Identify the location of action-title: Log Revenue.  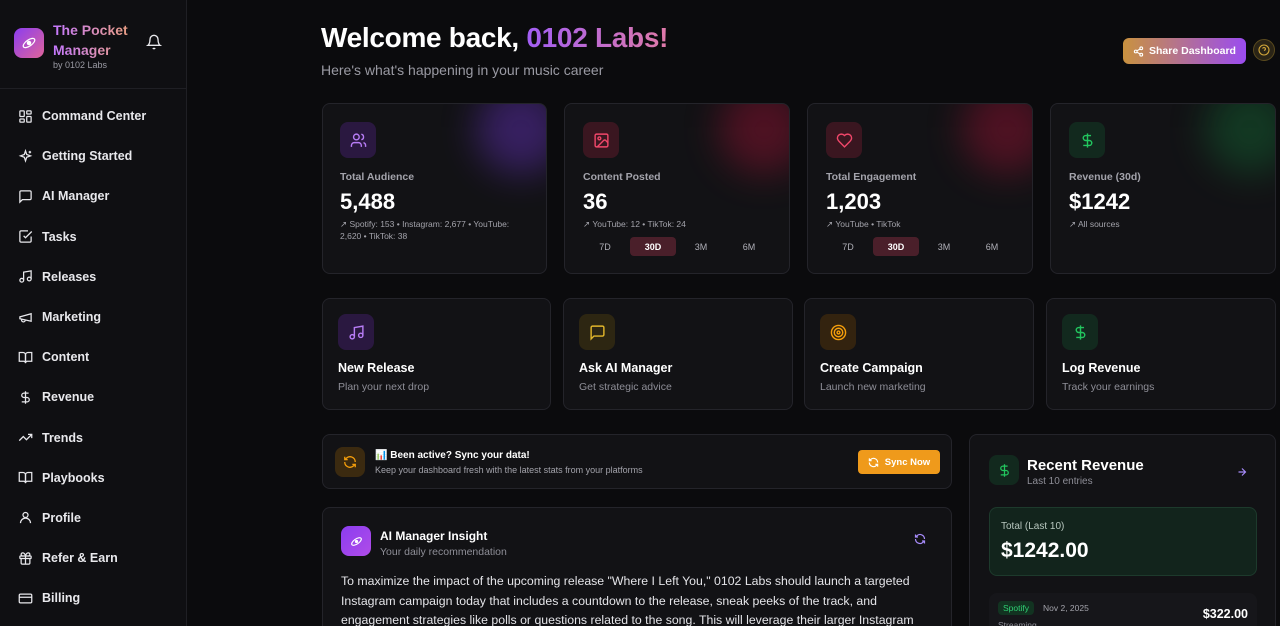
(1101, 368).